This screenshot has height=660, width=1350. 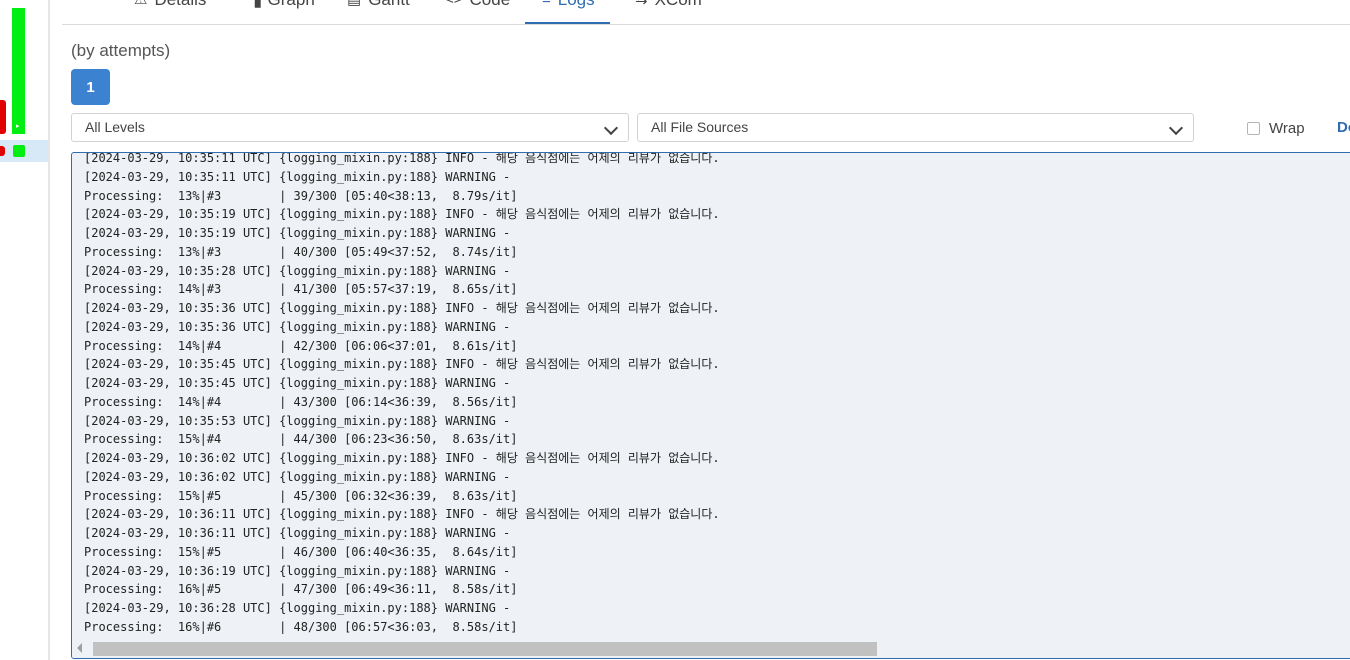 I want to click on task-success-bar: ▸, so click(x=18, y=71).